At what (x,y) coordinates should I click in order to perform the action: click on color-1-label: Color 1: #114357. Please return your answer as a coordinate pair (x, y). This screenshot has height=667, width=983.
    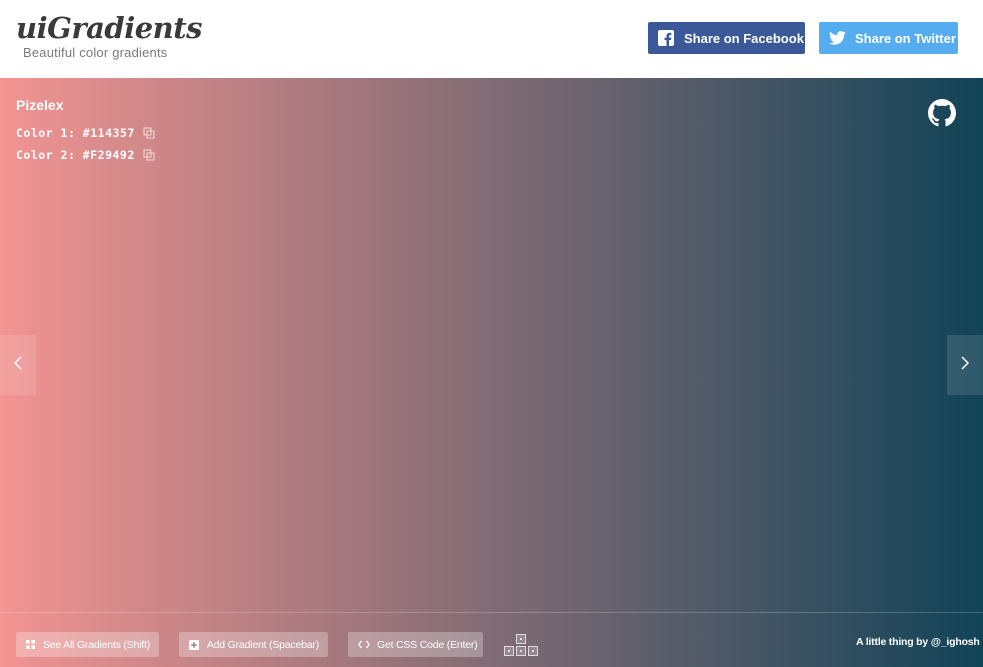
    Looking at the image, I should click on (75, 133).